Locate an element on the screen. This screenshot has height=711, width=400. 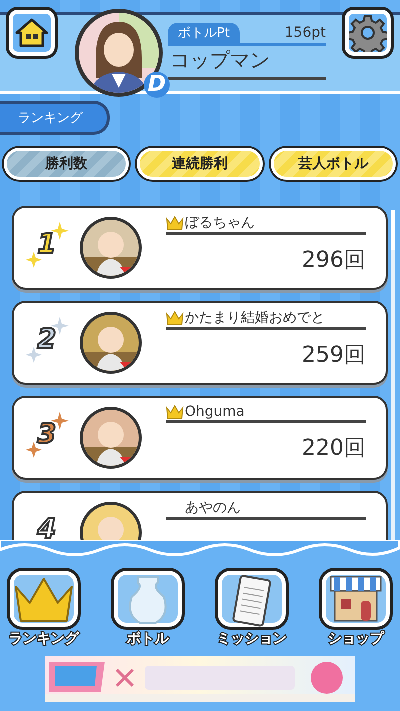
rank-number: 3 is located at coordinates (47, 434).